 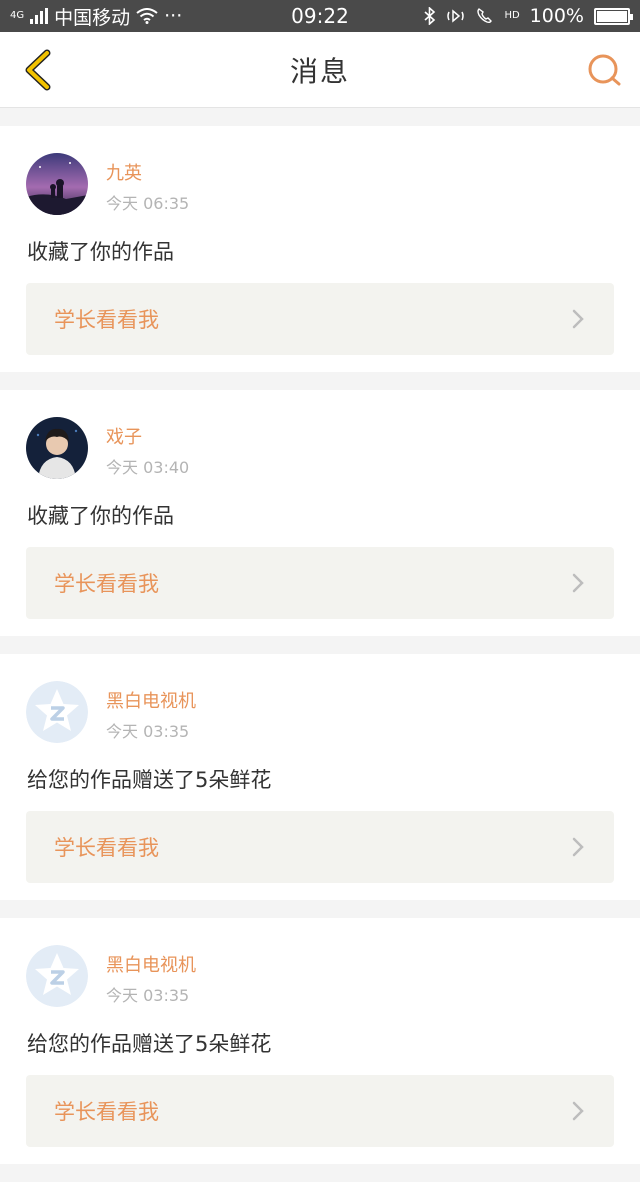 I want to click on carrier-name: 中国移动, so click(x=92, y=17).